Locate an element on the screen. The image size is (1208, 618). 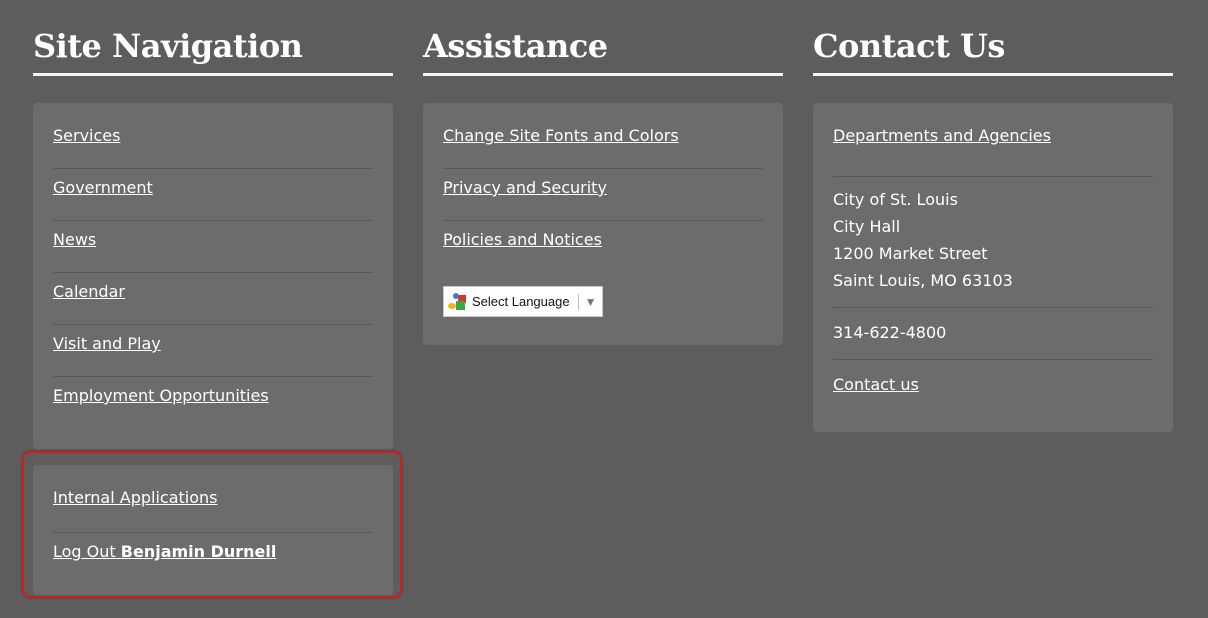
contact-us-link: Contact us is located at coordinates (876, 384).